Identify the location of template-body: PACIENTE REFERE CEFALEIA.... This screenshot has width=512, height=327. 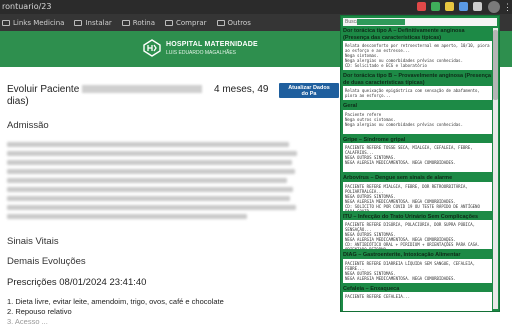
(417, 301).